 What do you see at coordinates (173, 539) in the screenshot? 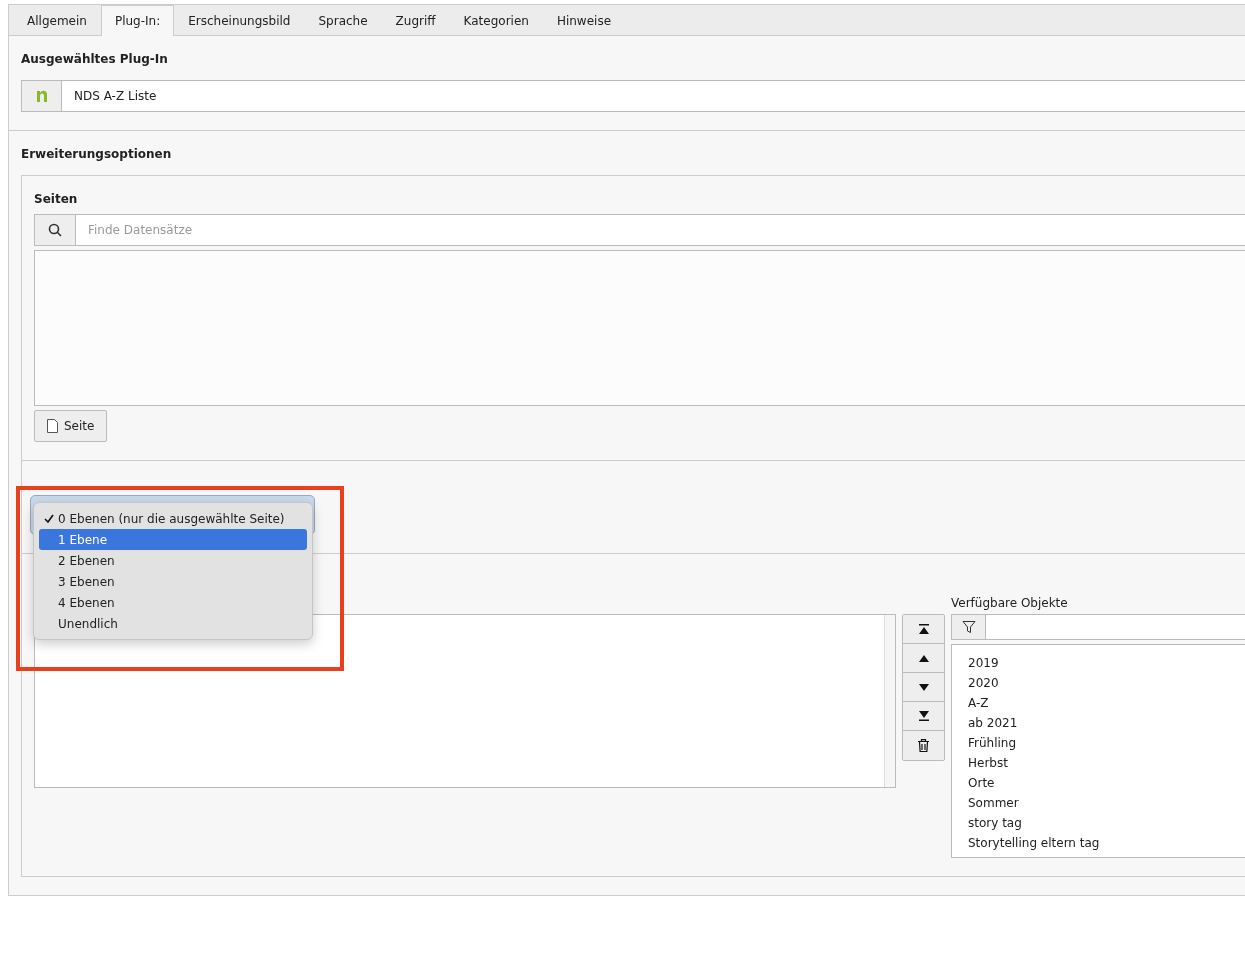
I see `dropdown-option: 1 Ebene` at bounding box center [173, 539].